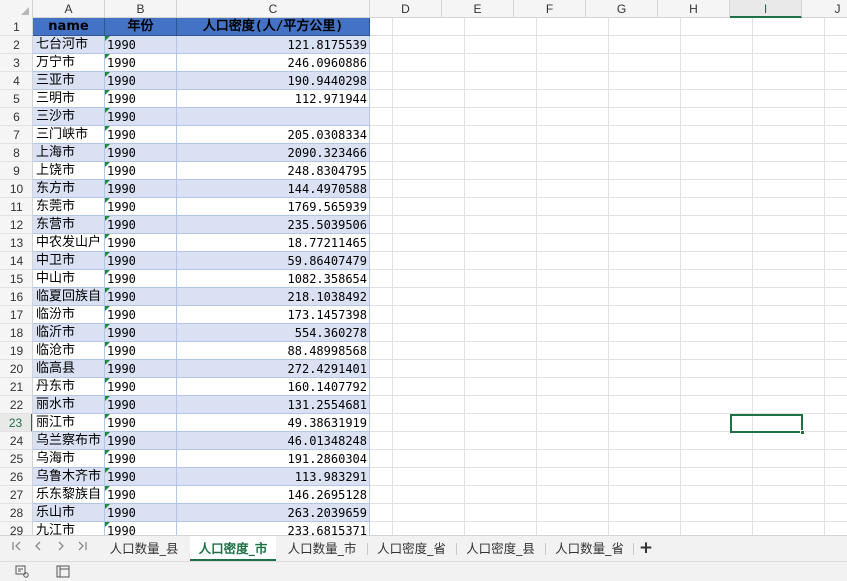 Image resolution: width=847 pixels, height=581 pixels. I want to click on cell-density: 235.5039506, so click(273, 225).